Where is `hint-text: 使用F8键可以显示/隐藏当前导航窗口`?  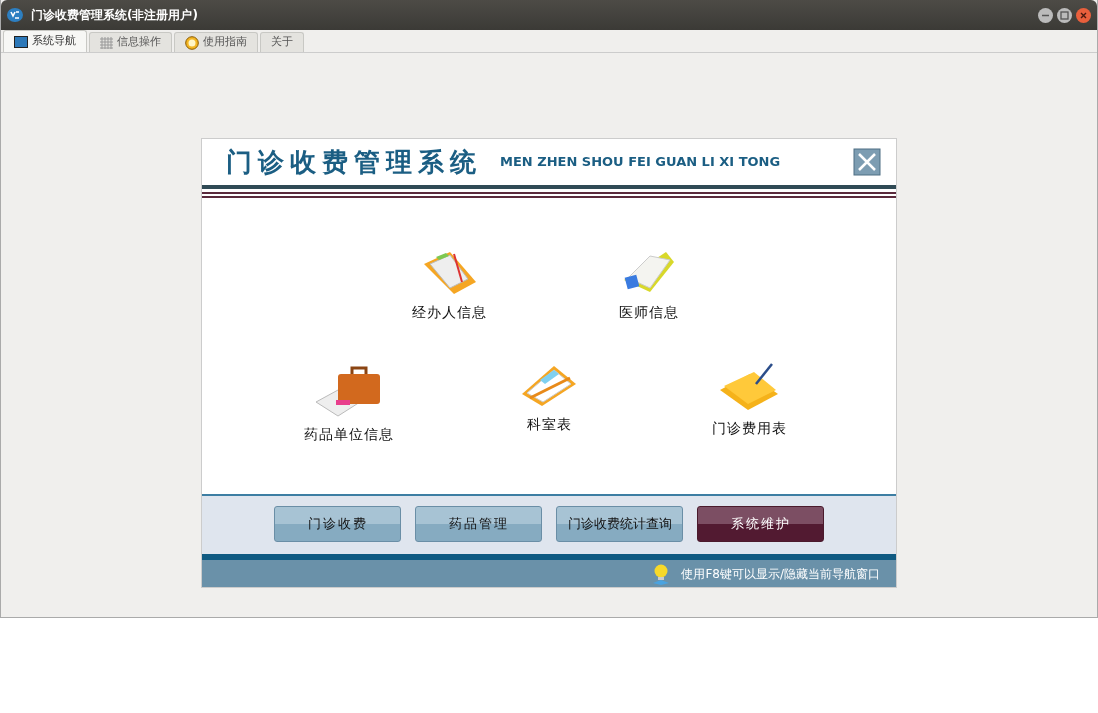
hint-text: 使用F8键可以显示/隐藏当前导航窗口 is located at coordinates (780, 574).